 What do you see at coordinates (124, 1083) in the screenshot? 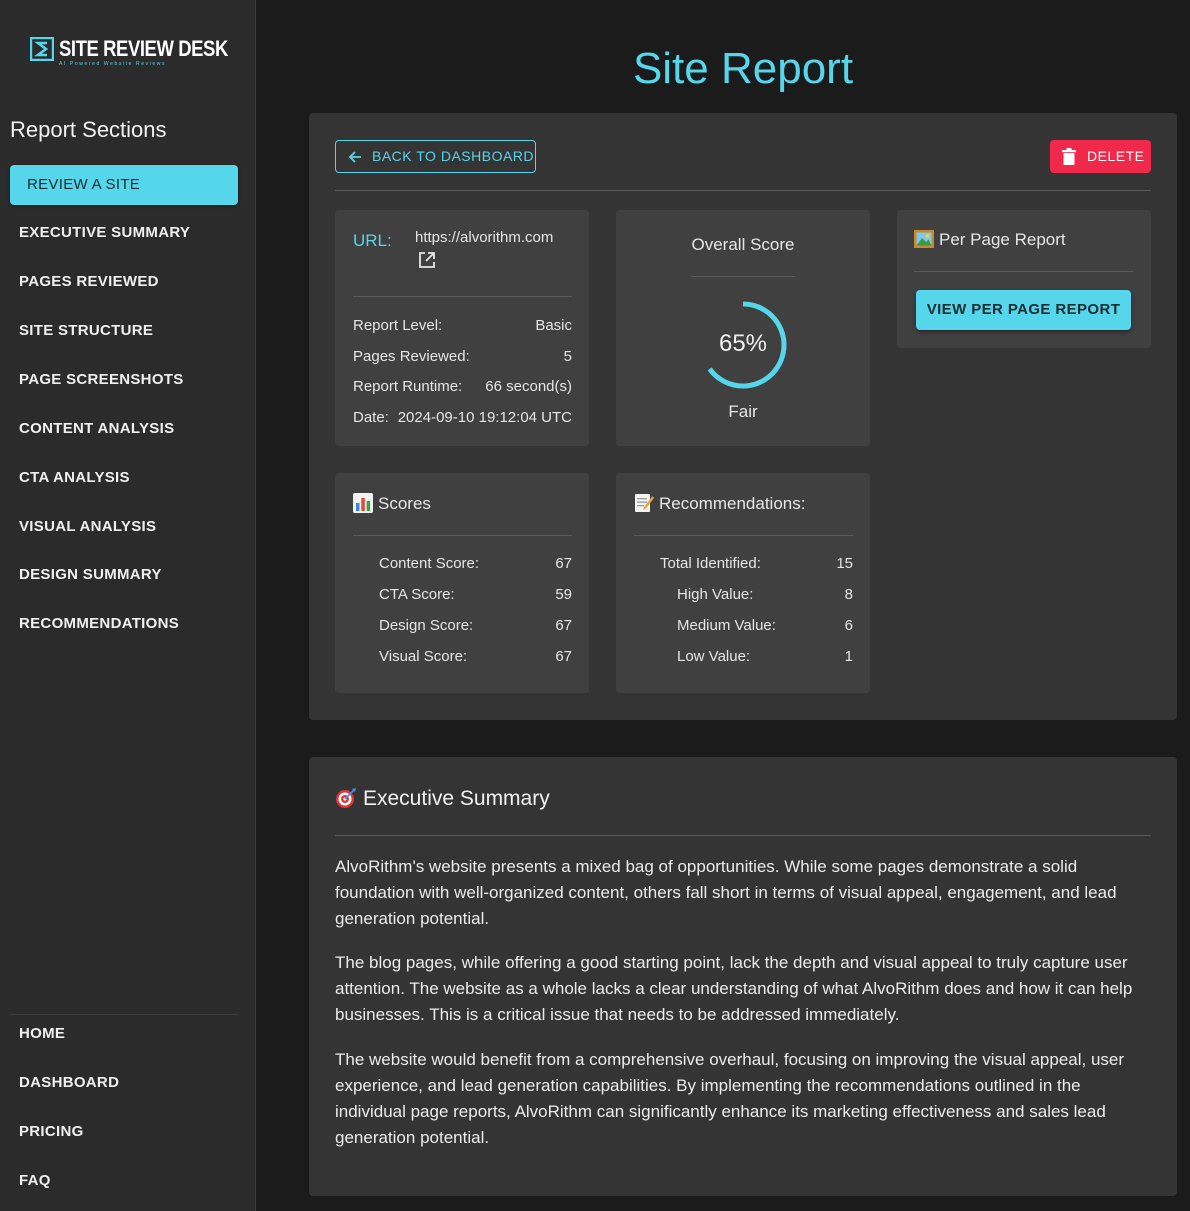
I see `sidebar-item-dashboard: DASHBOARD` at bounding box center [124, 1083].